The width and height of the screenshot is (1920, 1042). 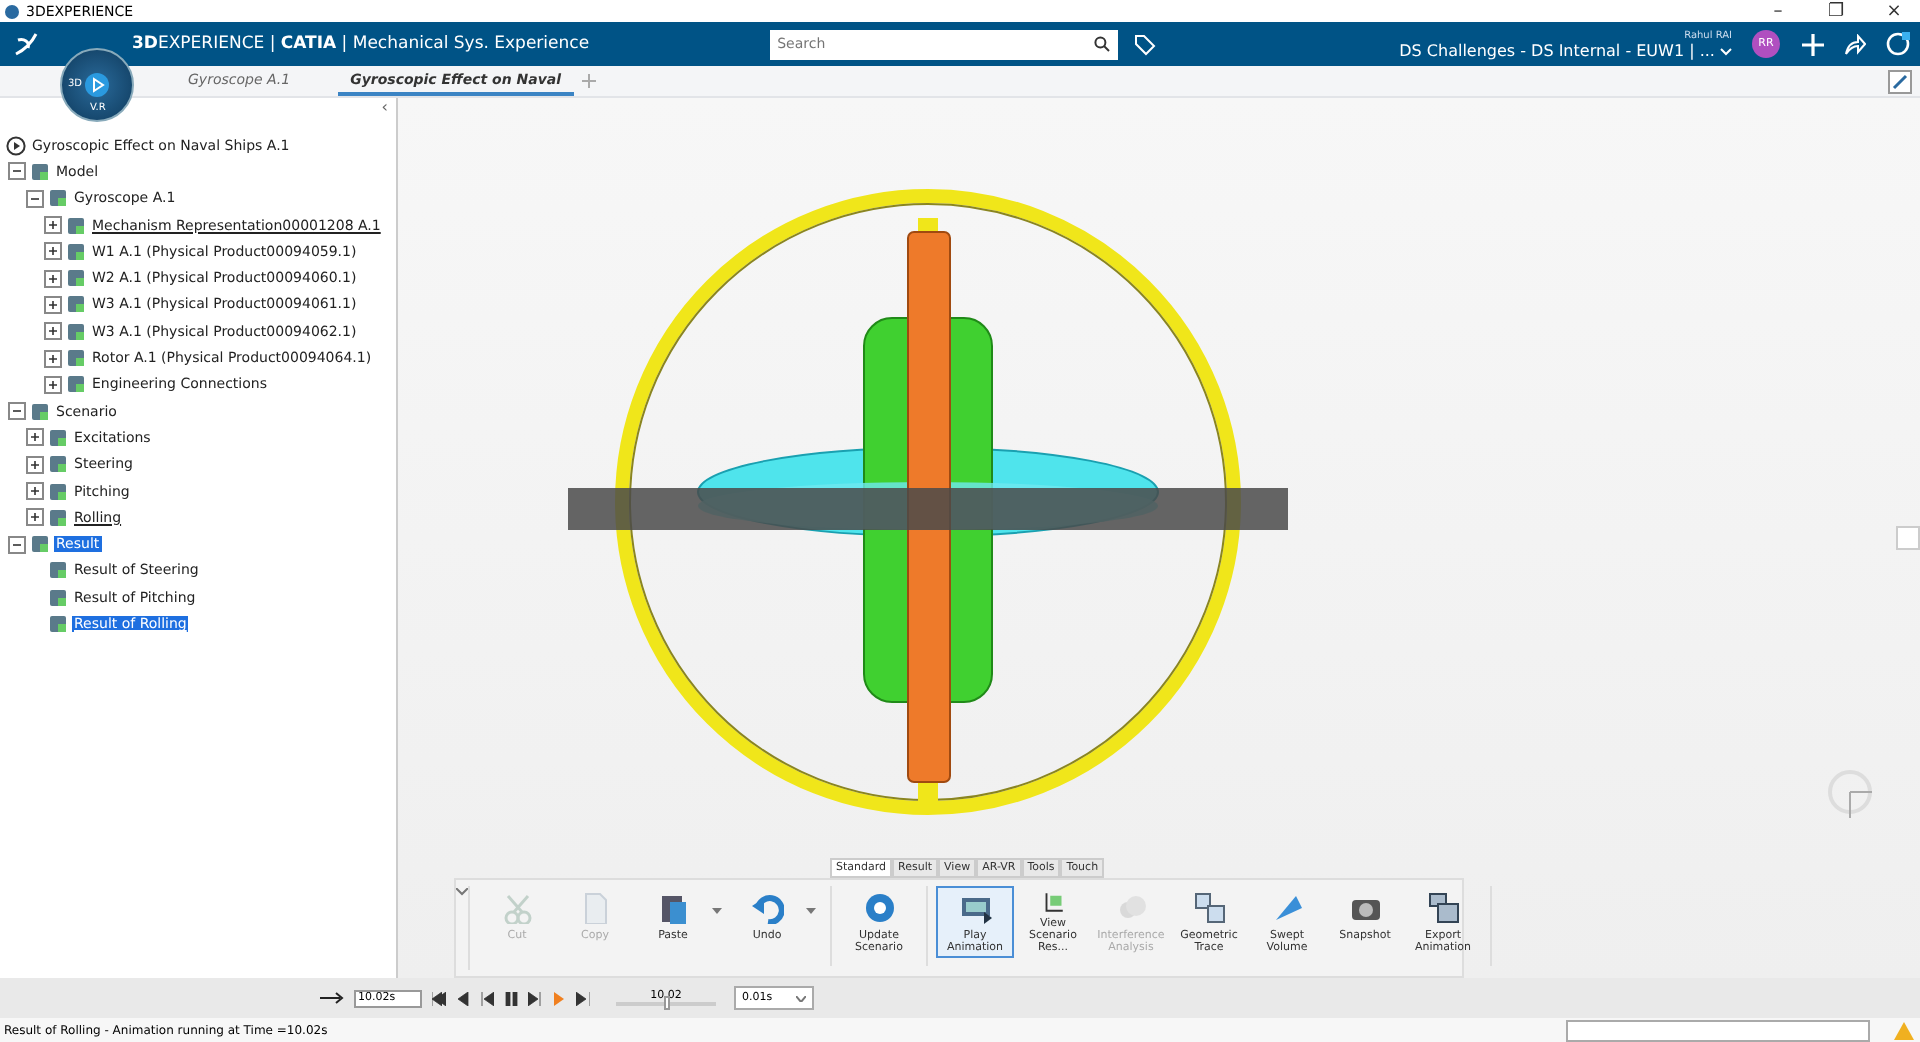 I want to click on collapse-panel-button: ‹, so click(x=384, y=107).